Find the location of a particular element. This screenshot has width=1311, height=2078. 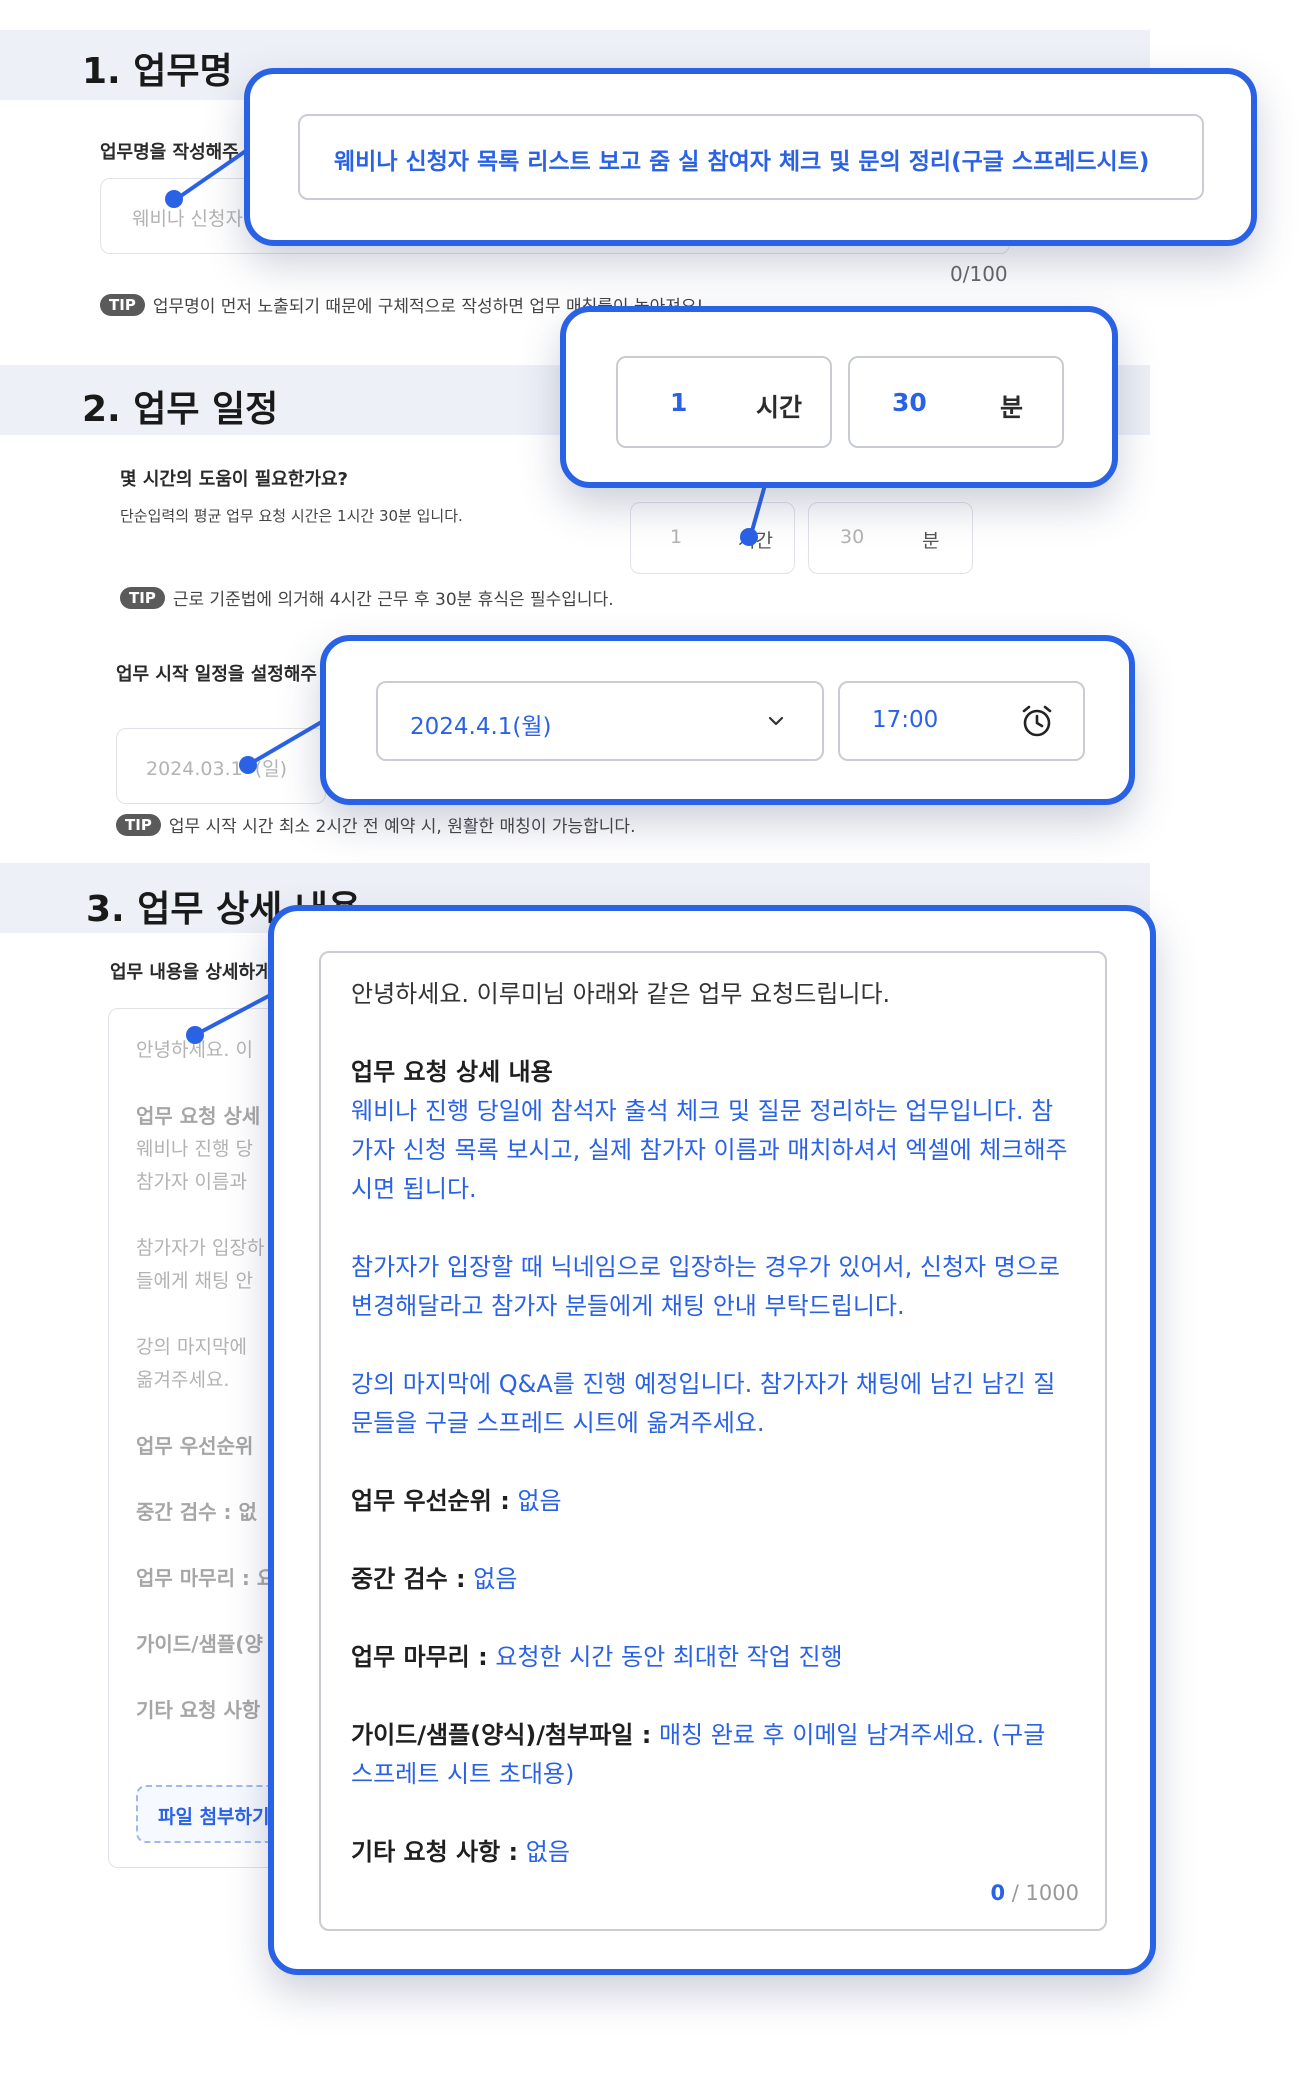

ghost-date-day: (일) is located at coordinates (271, 769).